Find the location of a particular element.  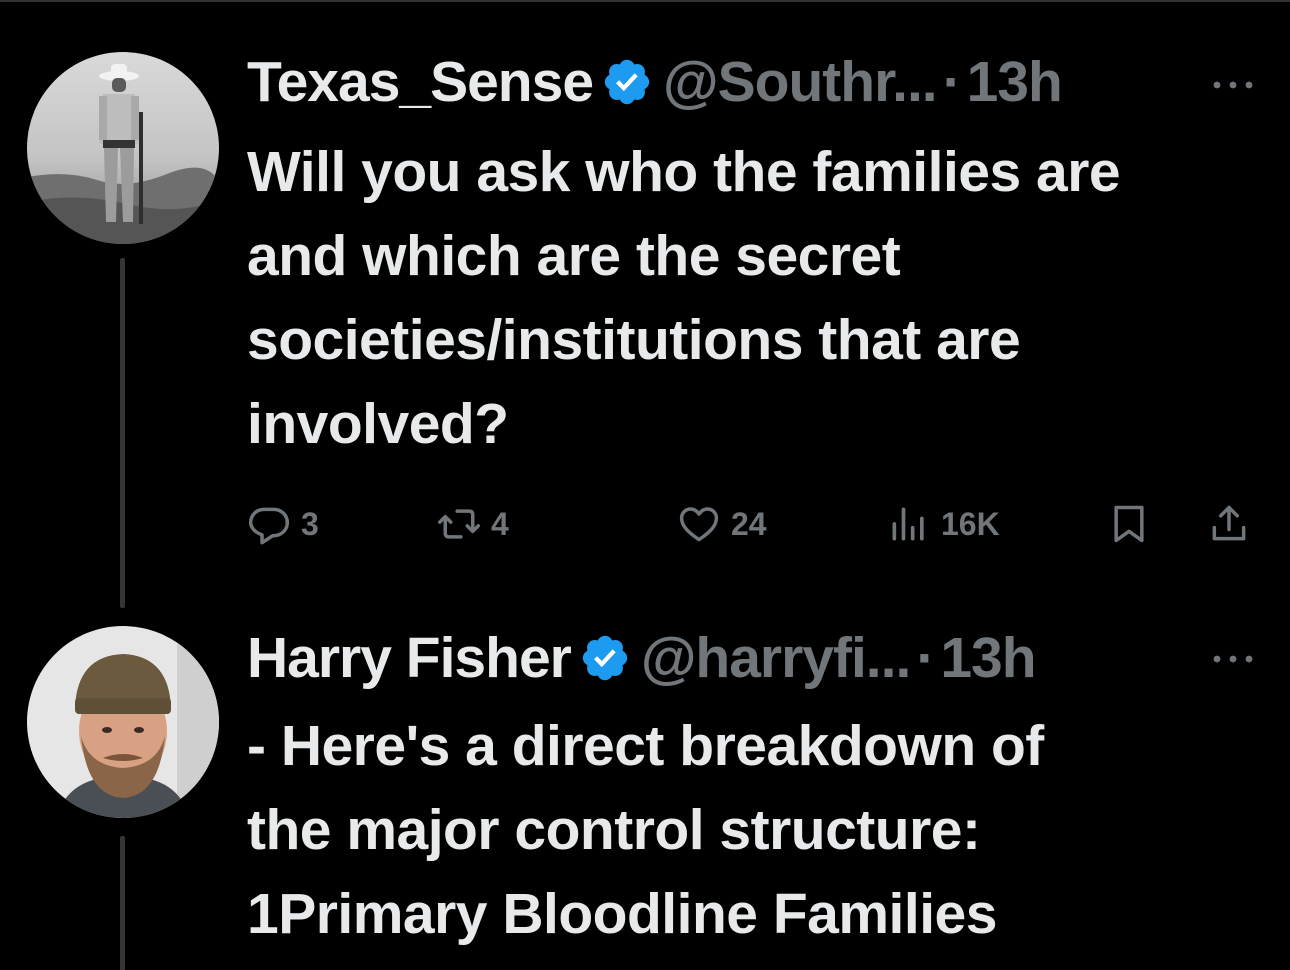

action-bar: 3 4 24 16K is located at coordinates (757, 524).